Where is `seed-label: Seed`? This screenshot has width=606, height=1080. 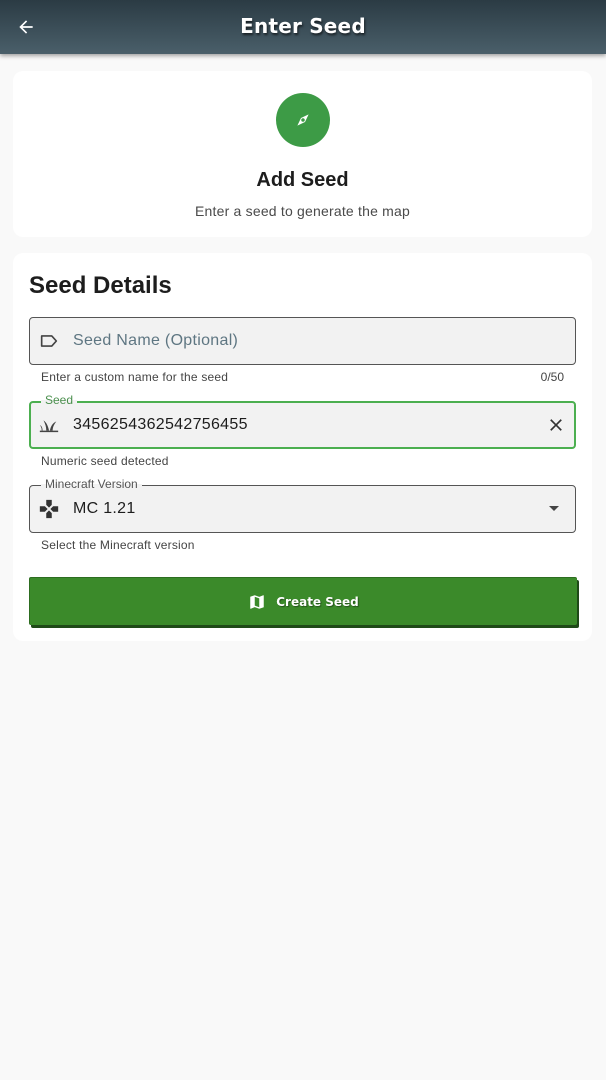
seed-label: Seed is located at coordinates (59, 400).